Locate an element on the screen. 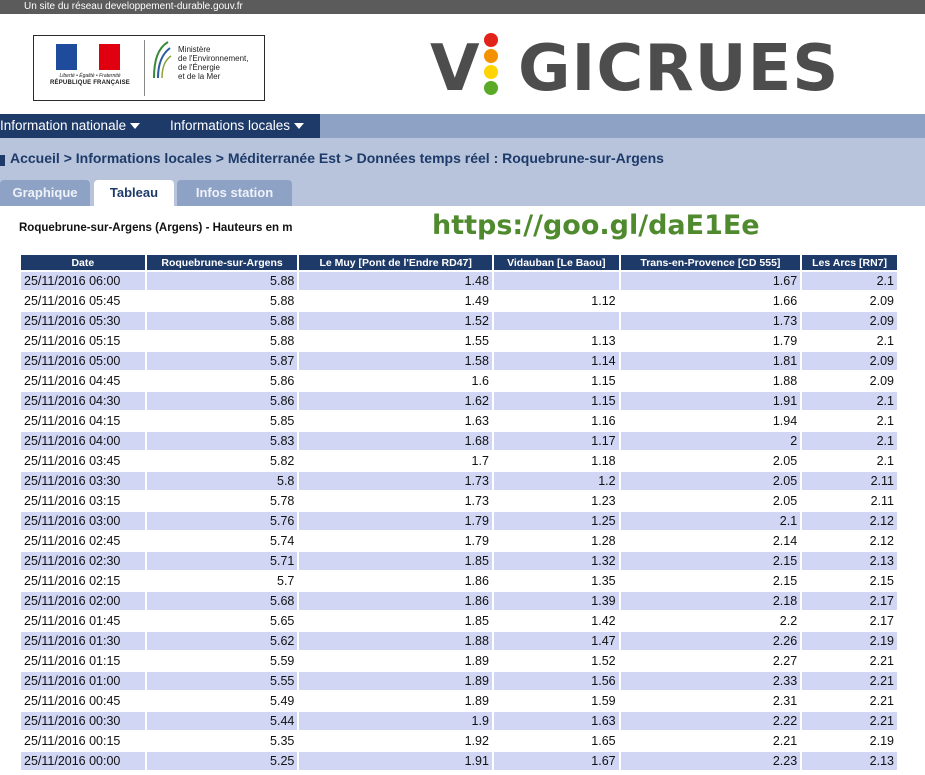  cell-value: 2.1 is located at coordinates (849, 461).